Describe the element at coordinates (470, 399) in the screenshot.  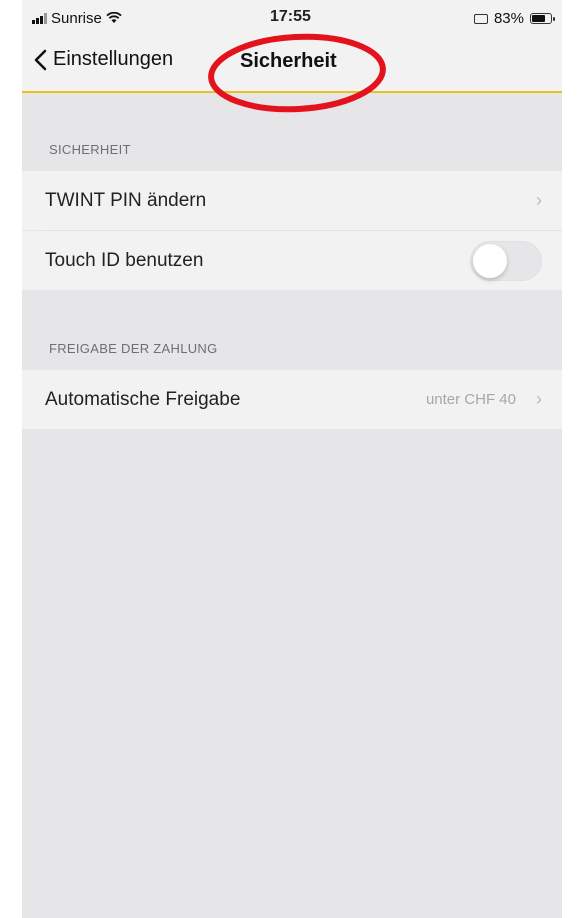
I see `row-value: unter CHF 40` at that location.